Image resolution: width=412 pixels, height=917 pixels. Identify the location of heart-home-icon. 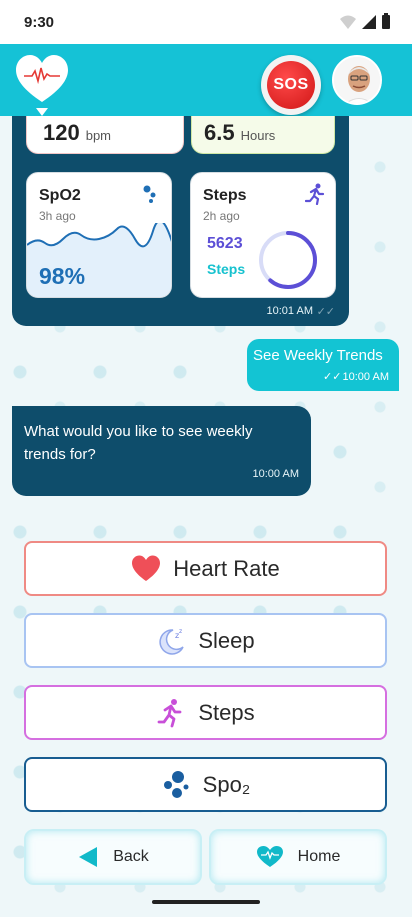
(269, 856).